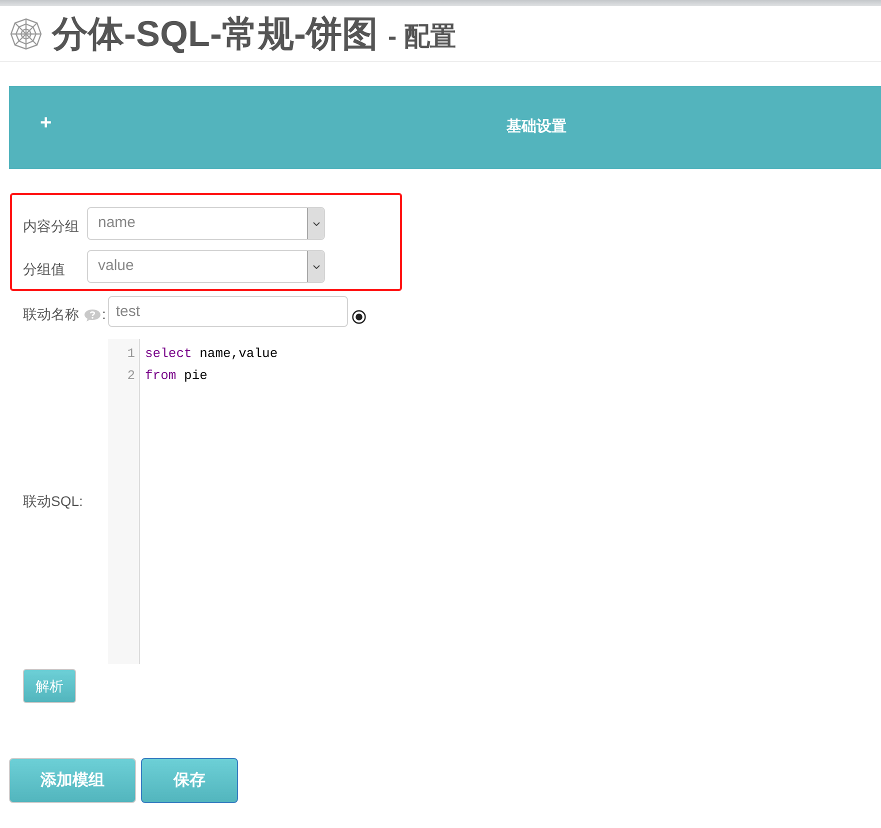 This screenshot has width=881, height=828. Describe the element at coordinates (44, 269) in the screenshot. I see `field-label: 分组值` at that location.